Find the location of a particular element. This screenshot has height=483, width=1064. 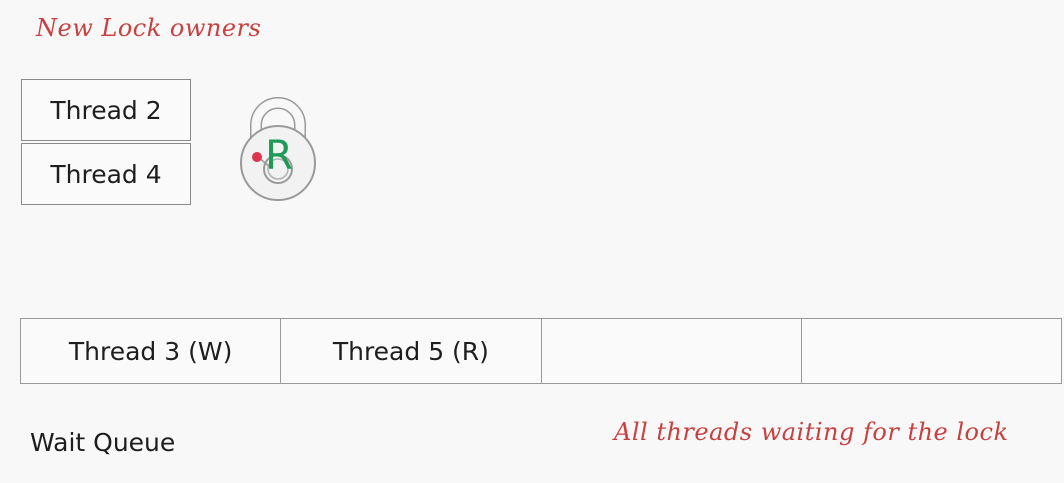

queue-slot-1: Thread 3 (W) is located at coordinates (151, 351).